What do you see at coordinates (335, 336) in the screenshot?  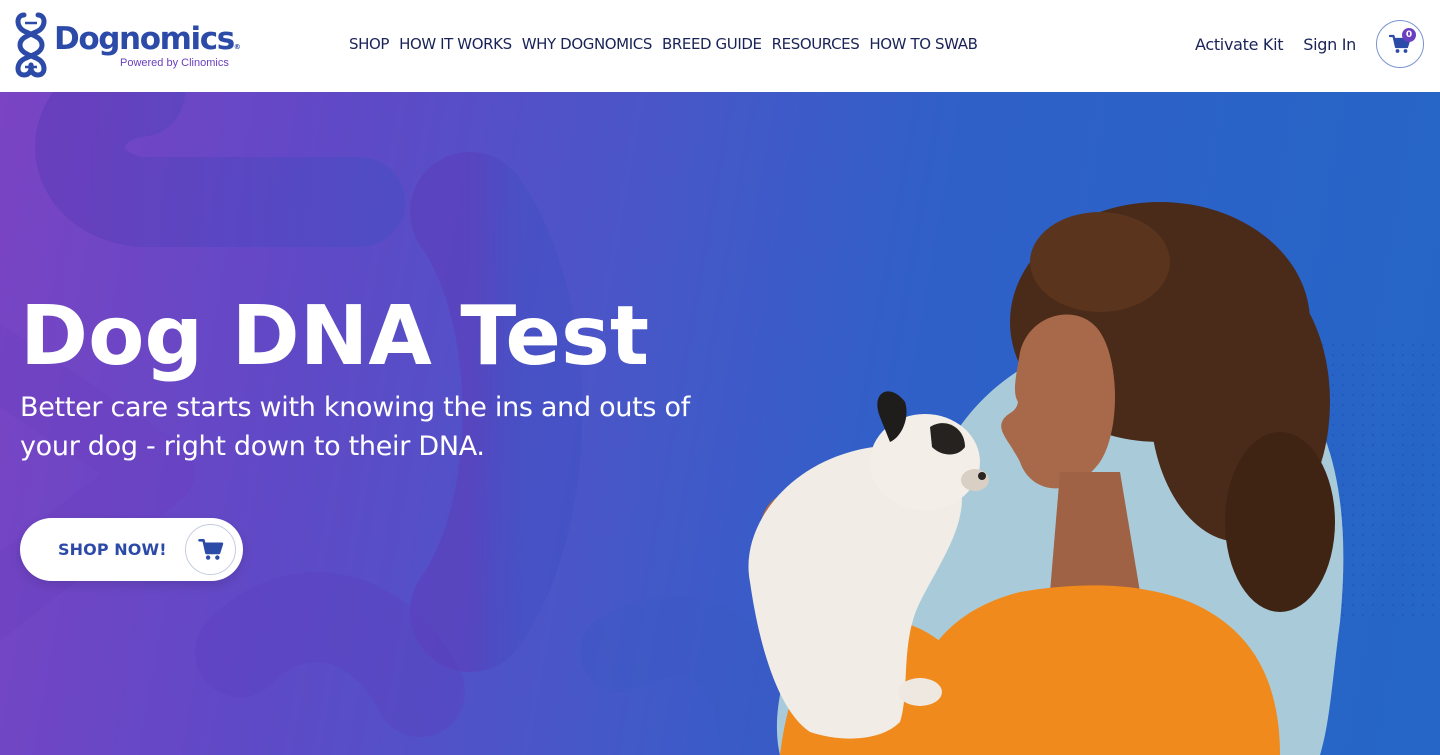 I see `hero-title: Dog DNA Test` at bounding box center [335, 336].